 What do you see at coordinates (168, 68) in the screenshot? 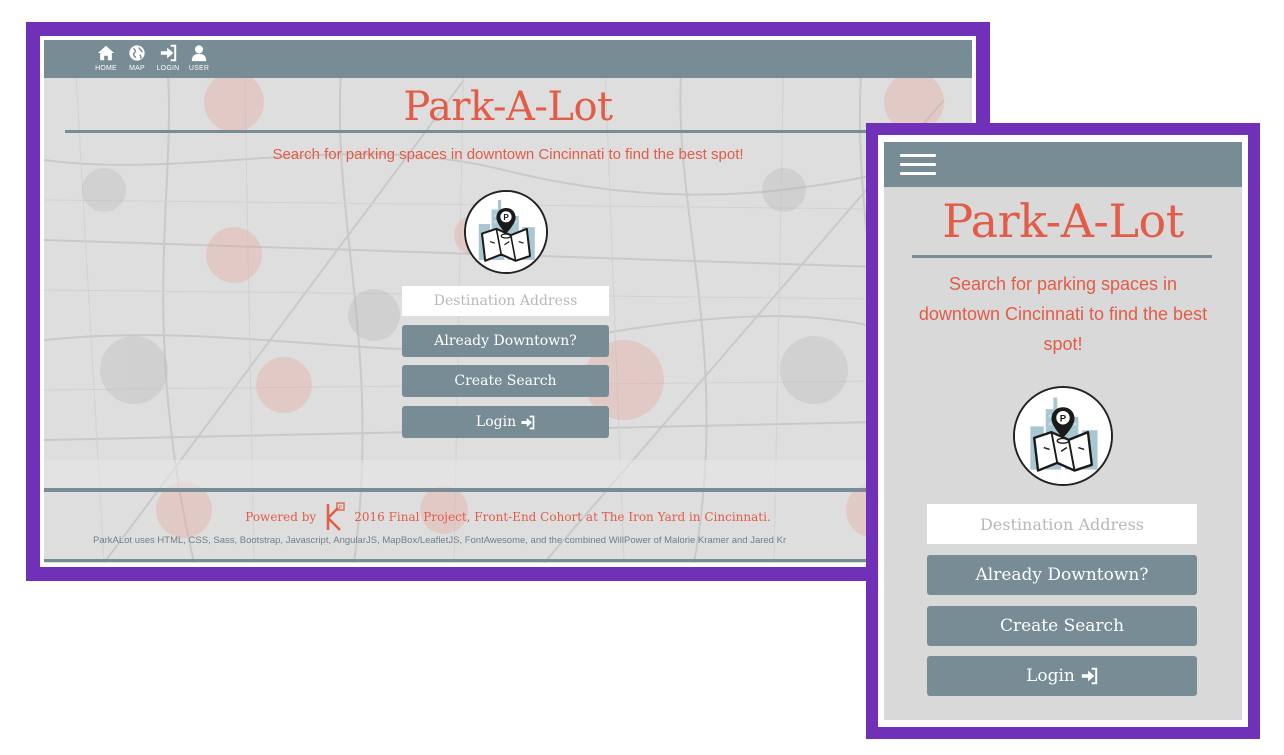
I see `nav-login-label: LOGIN` at bounding box center [168, 68].